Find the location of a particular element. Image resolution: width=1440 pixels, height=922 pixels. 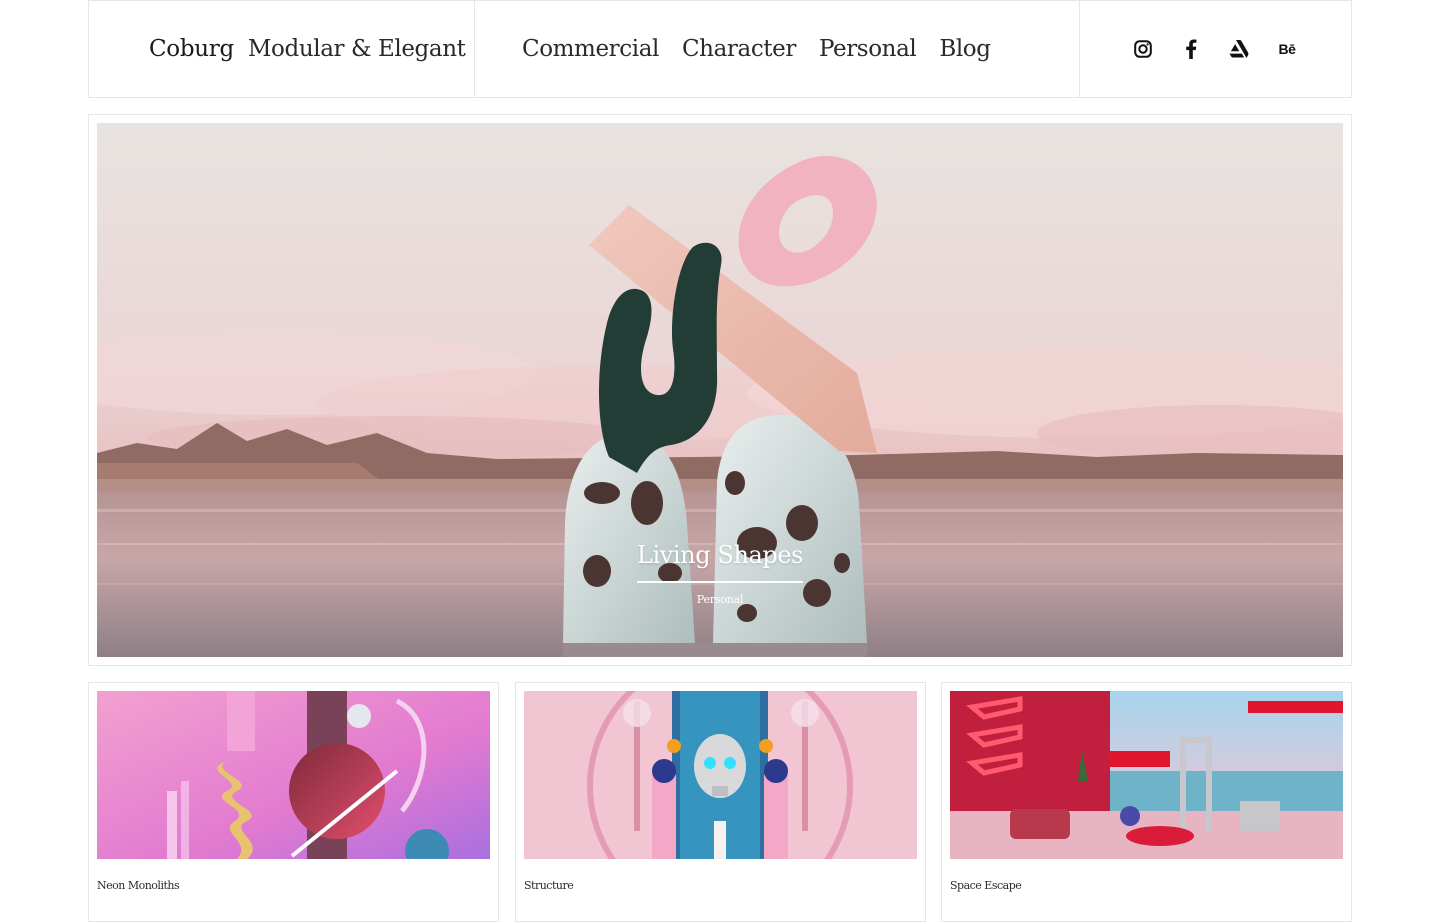

nav-item-character: Character is located at coordinates (739, 49).